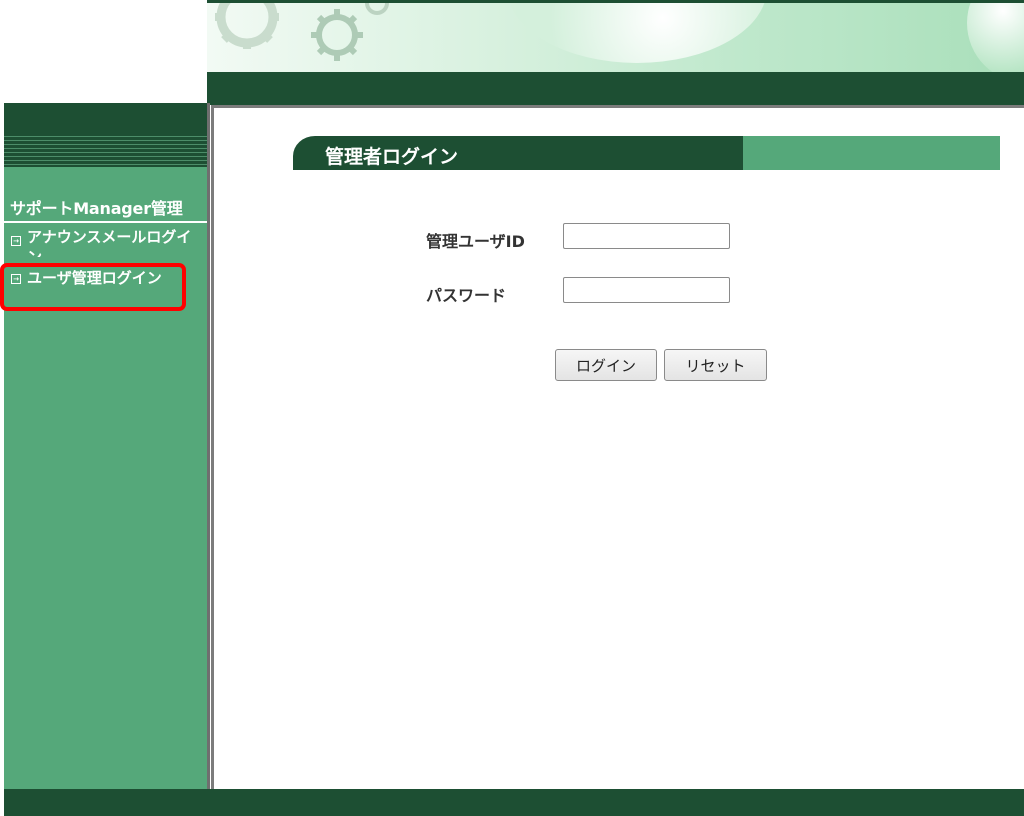 The height and width of the screenshot is (816, 1024). What do you see at coordinates (109, 242) in the screenshot?
I see `sidebar-item-label: アナウンスメールログイン` at bounding box center [109, 242].